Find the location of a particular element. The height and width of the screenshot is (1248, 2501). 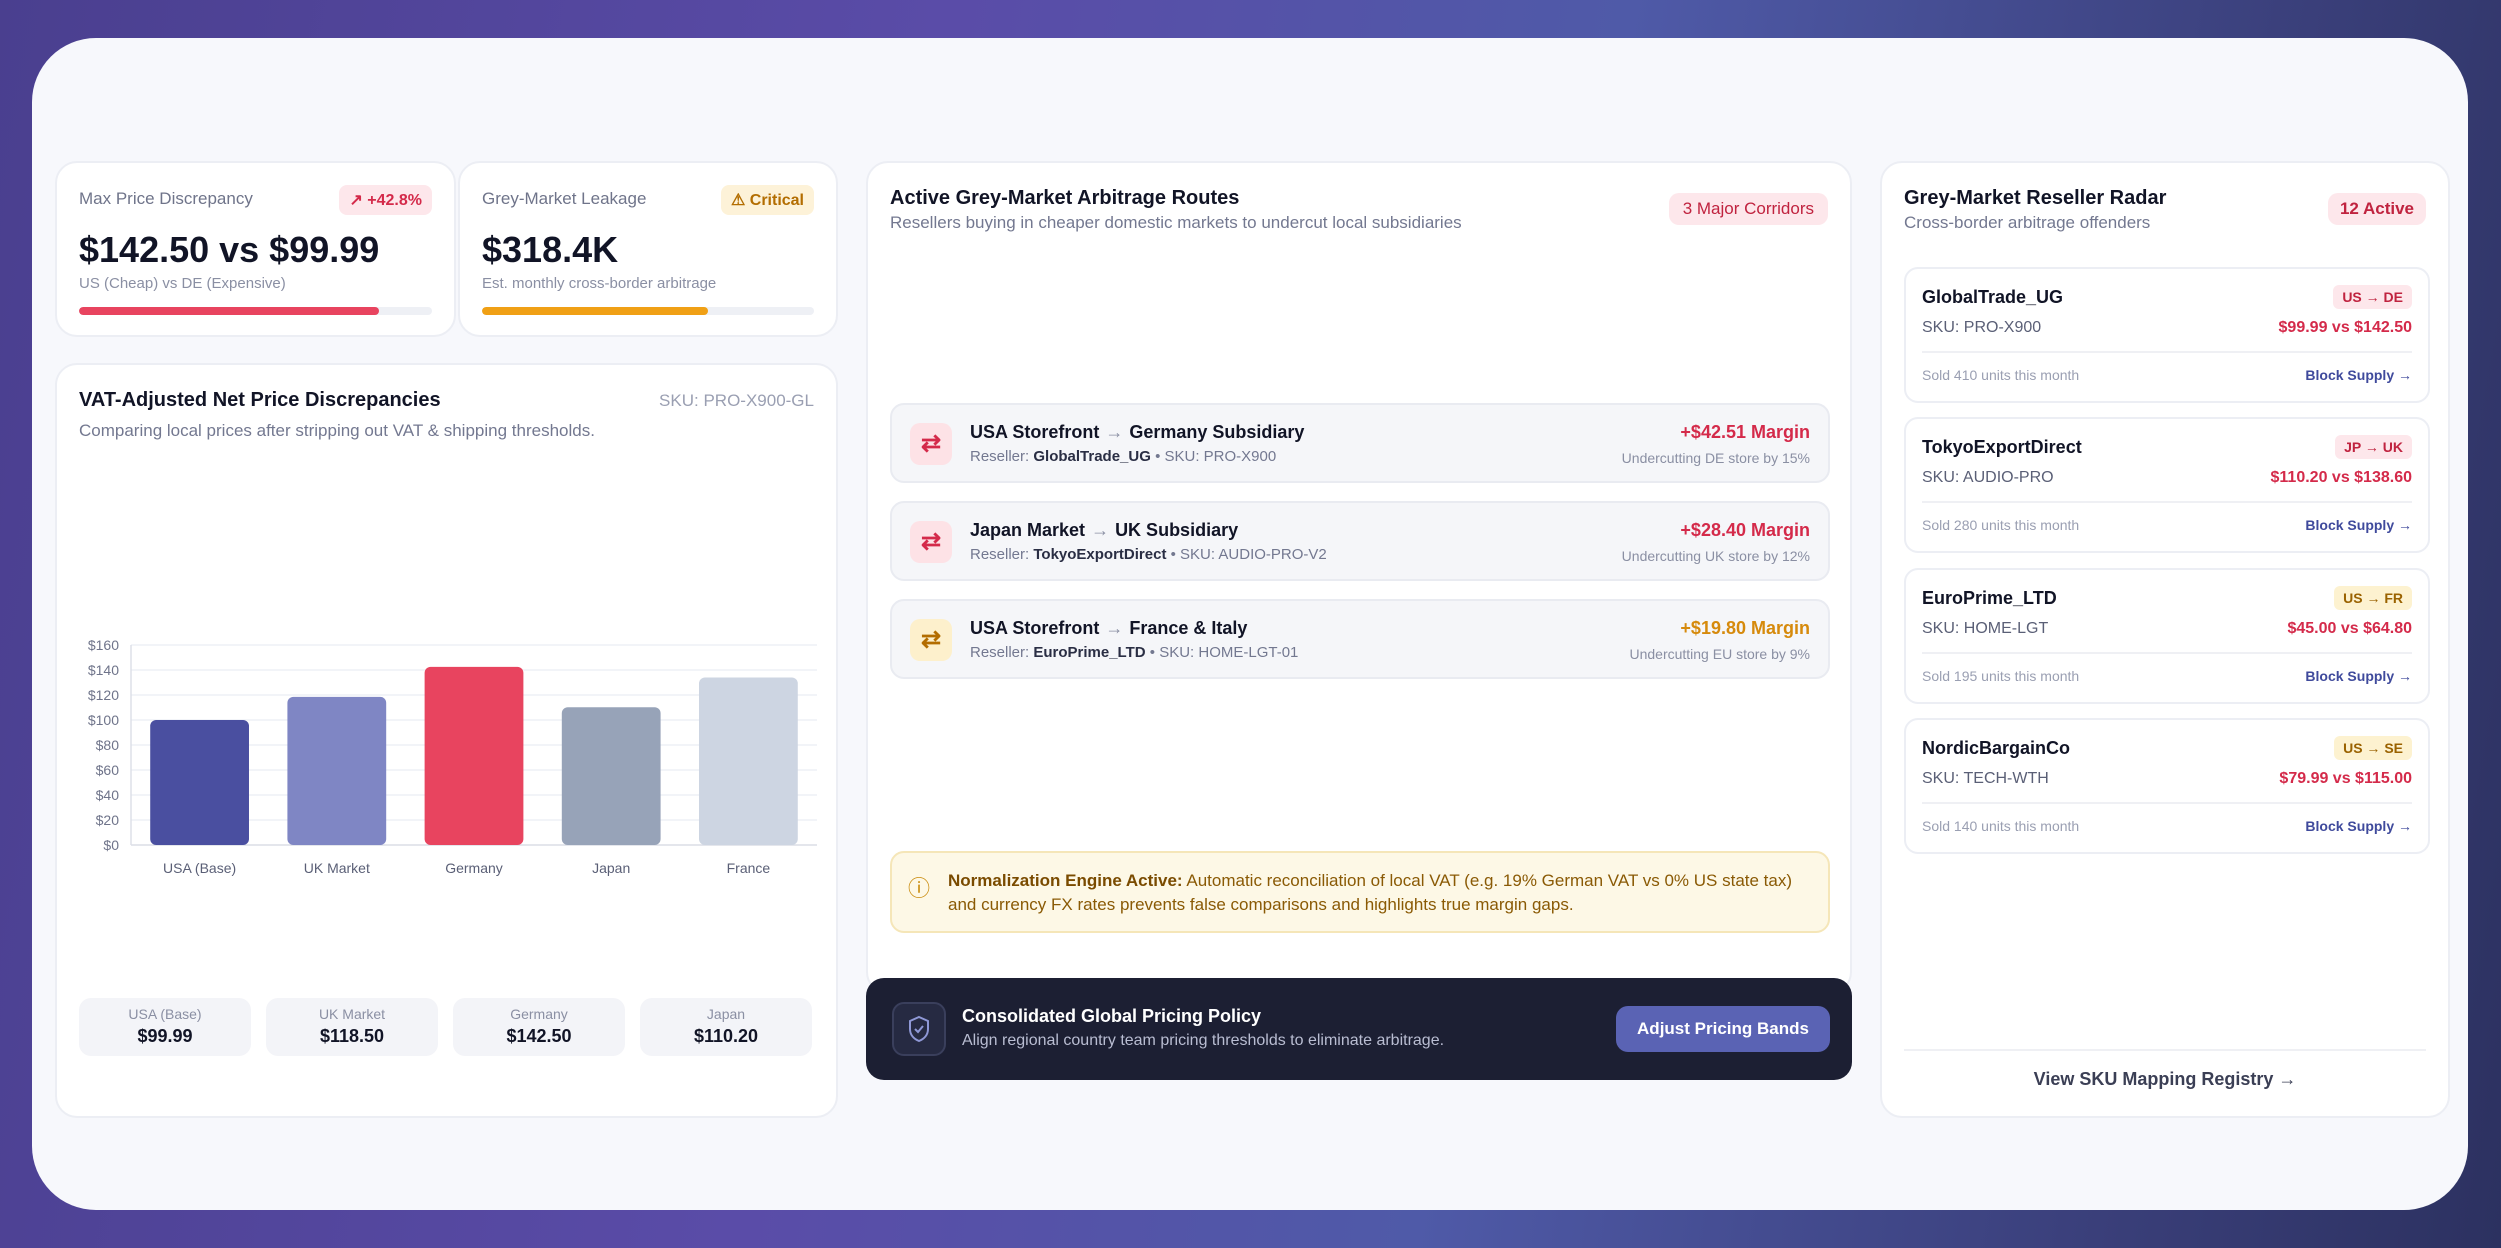

shield-check-icon is located at coordinates (919, 1029).